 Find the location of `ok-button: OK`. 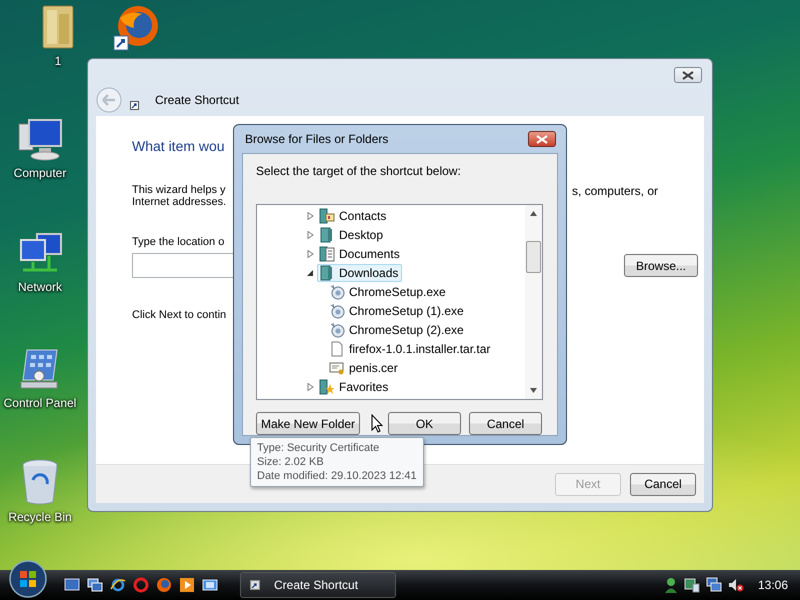

ok-button: OK is located at coordinates (424, 423).